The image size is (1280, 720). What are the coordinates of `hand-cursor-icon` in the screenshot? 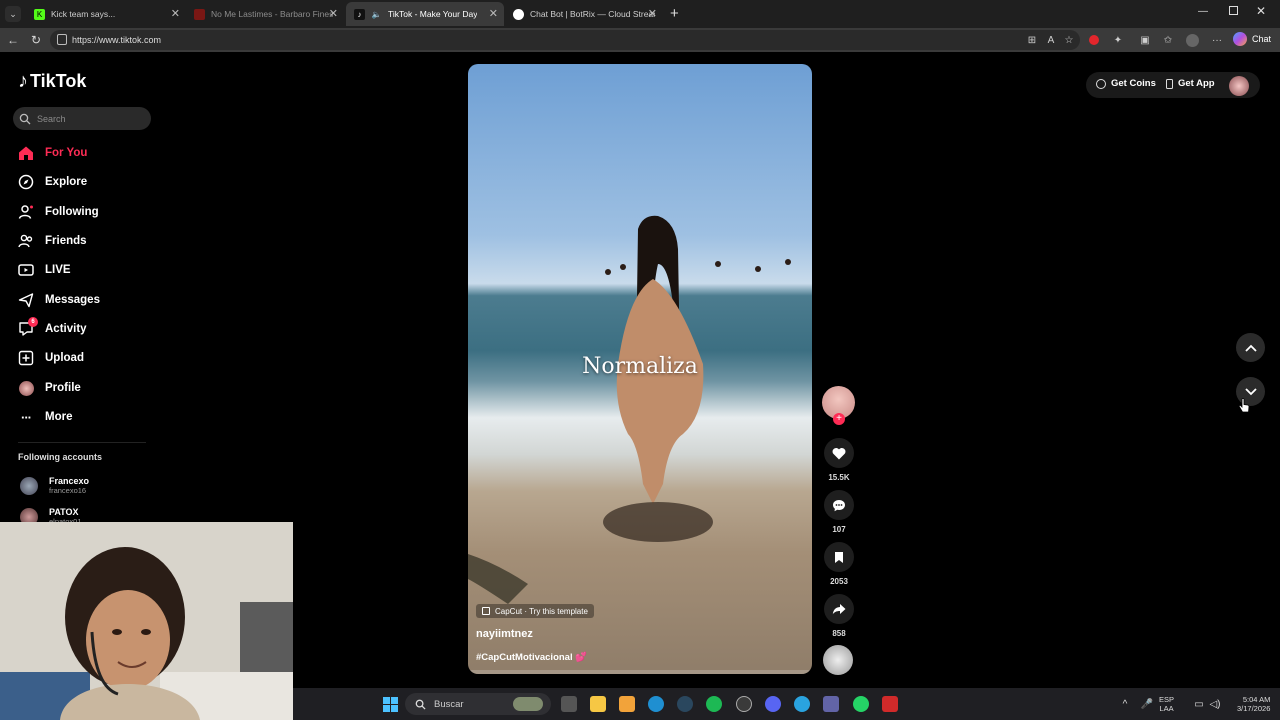 It's located at (1244, 405).